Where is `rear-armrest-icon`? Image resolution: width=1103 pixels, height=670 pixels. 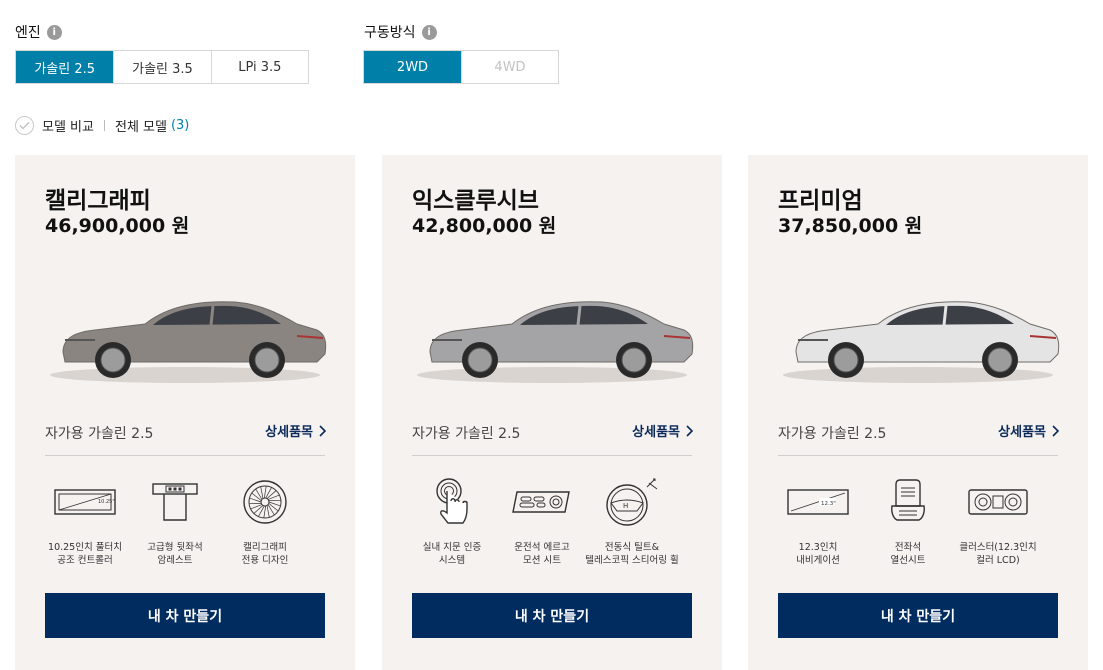 rear-armrest-icon is located at coordinates (175, 502).